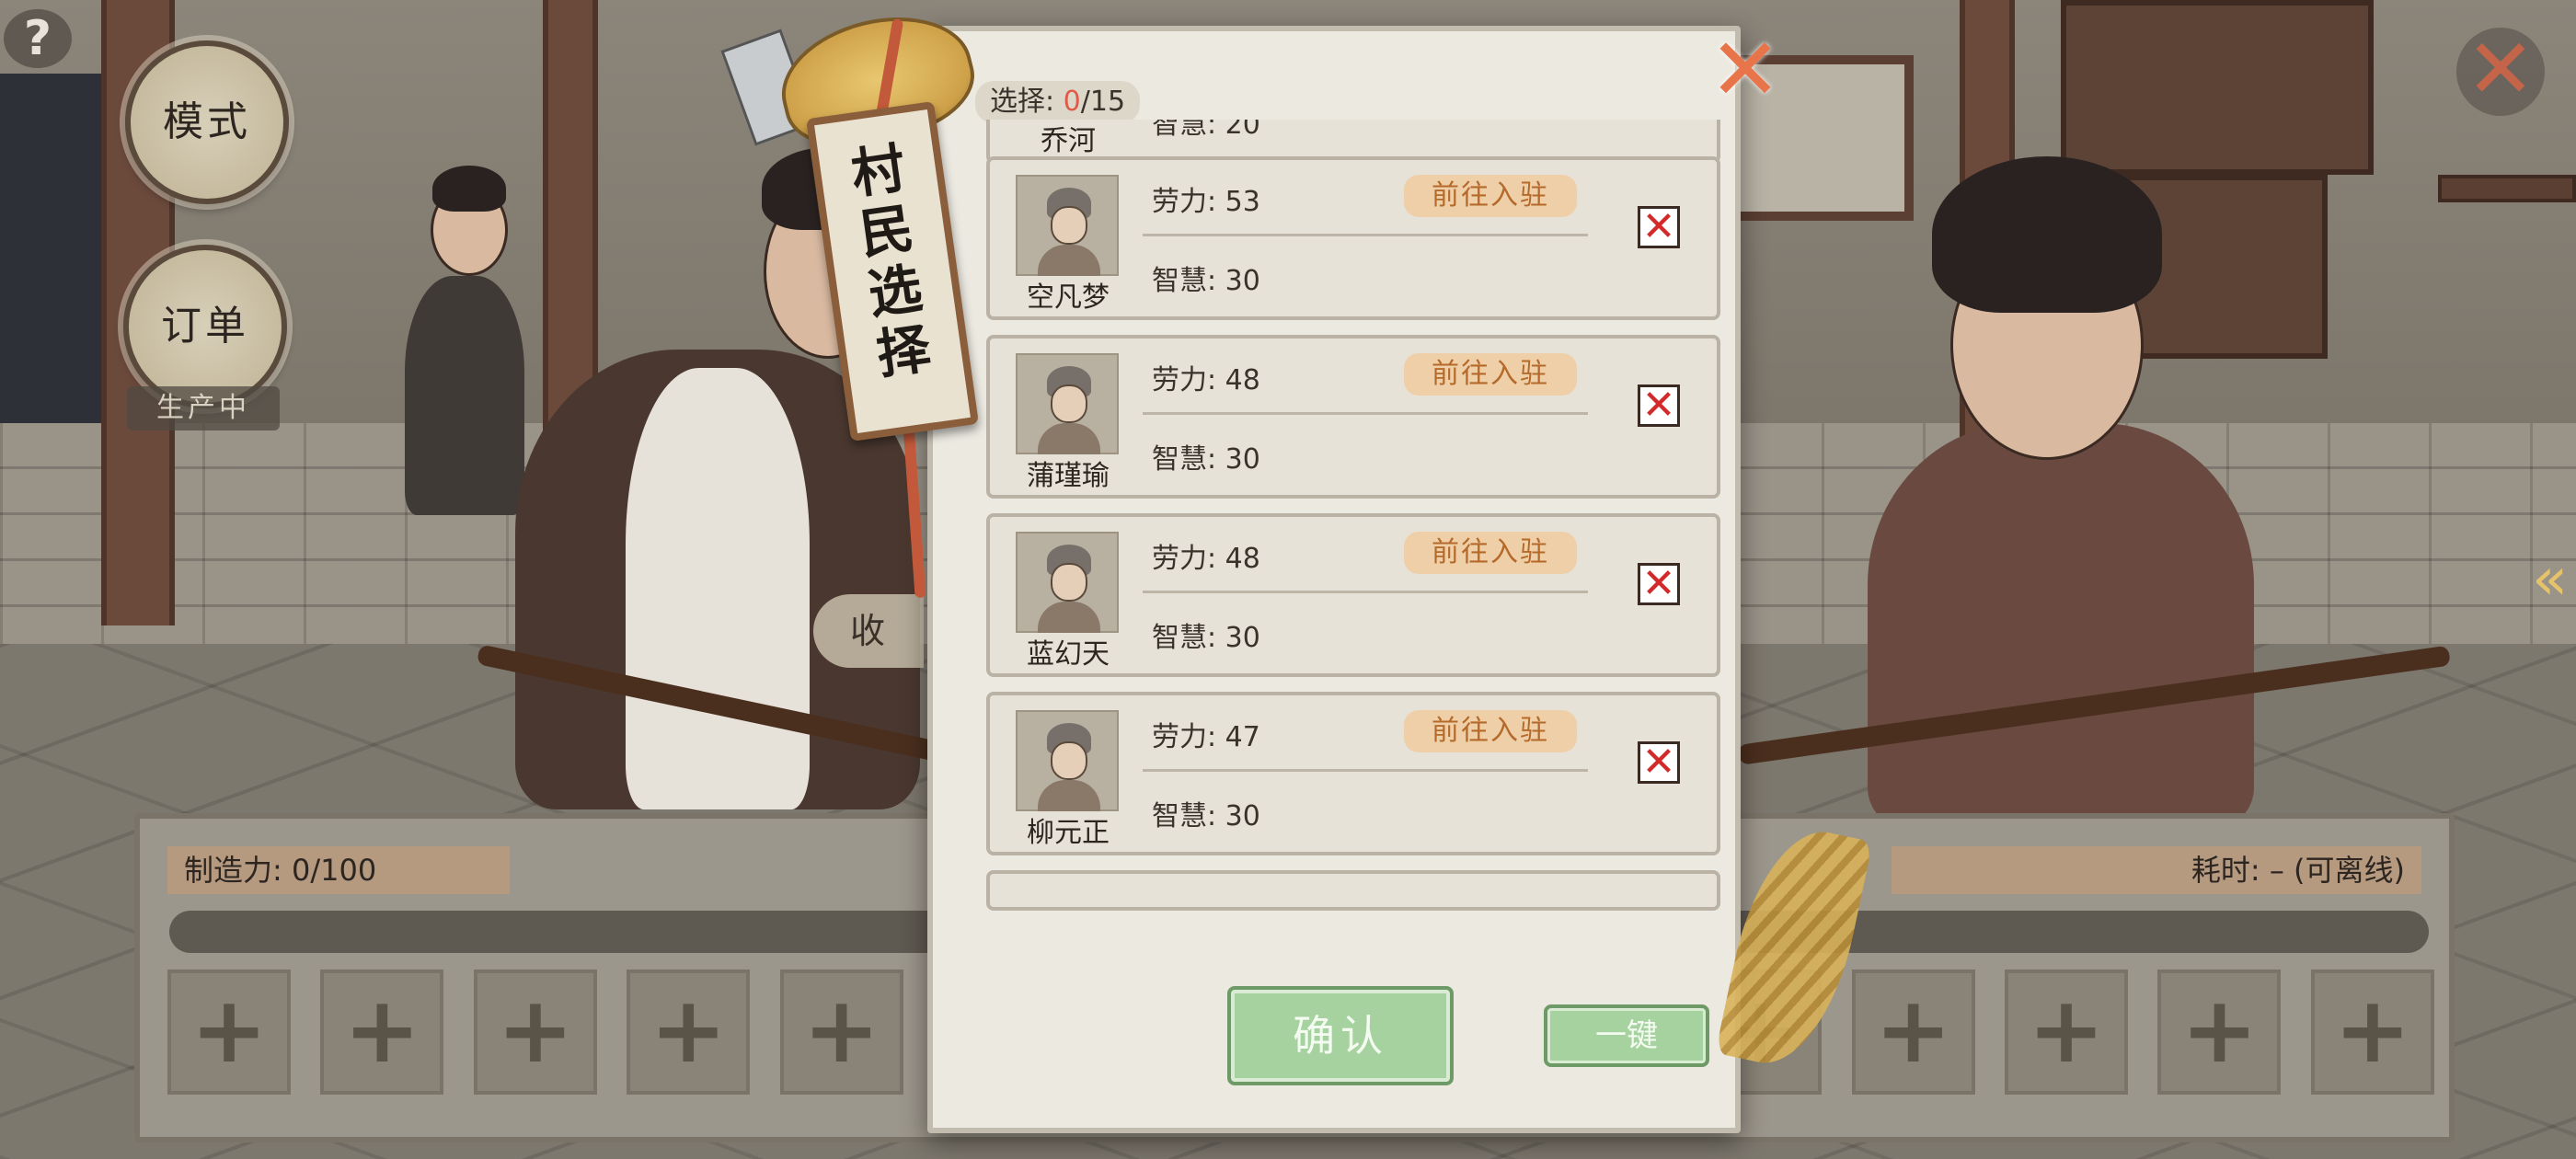  What do you see at coordinates (1353, 595) in the screenshot?
I see `villager-card: 蓝幻天 劳力: 48 智慧: 30 前往入驻 ✕` at bounding box center [1353, 595].